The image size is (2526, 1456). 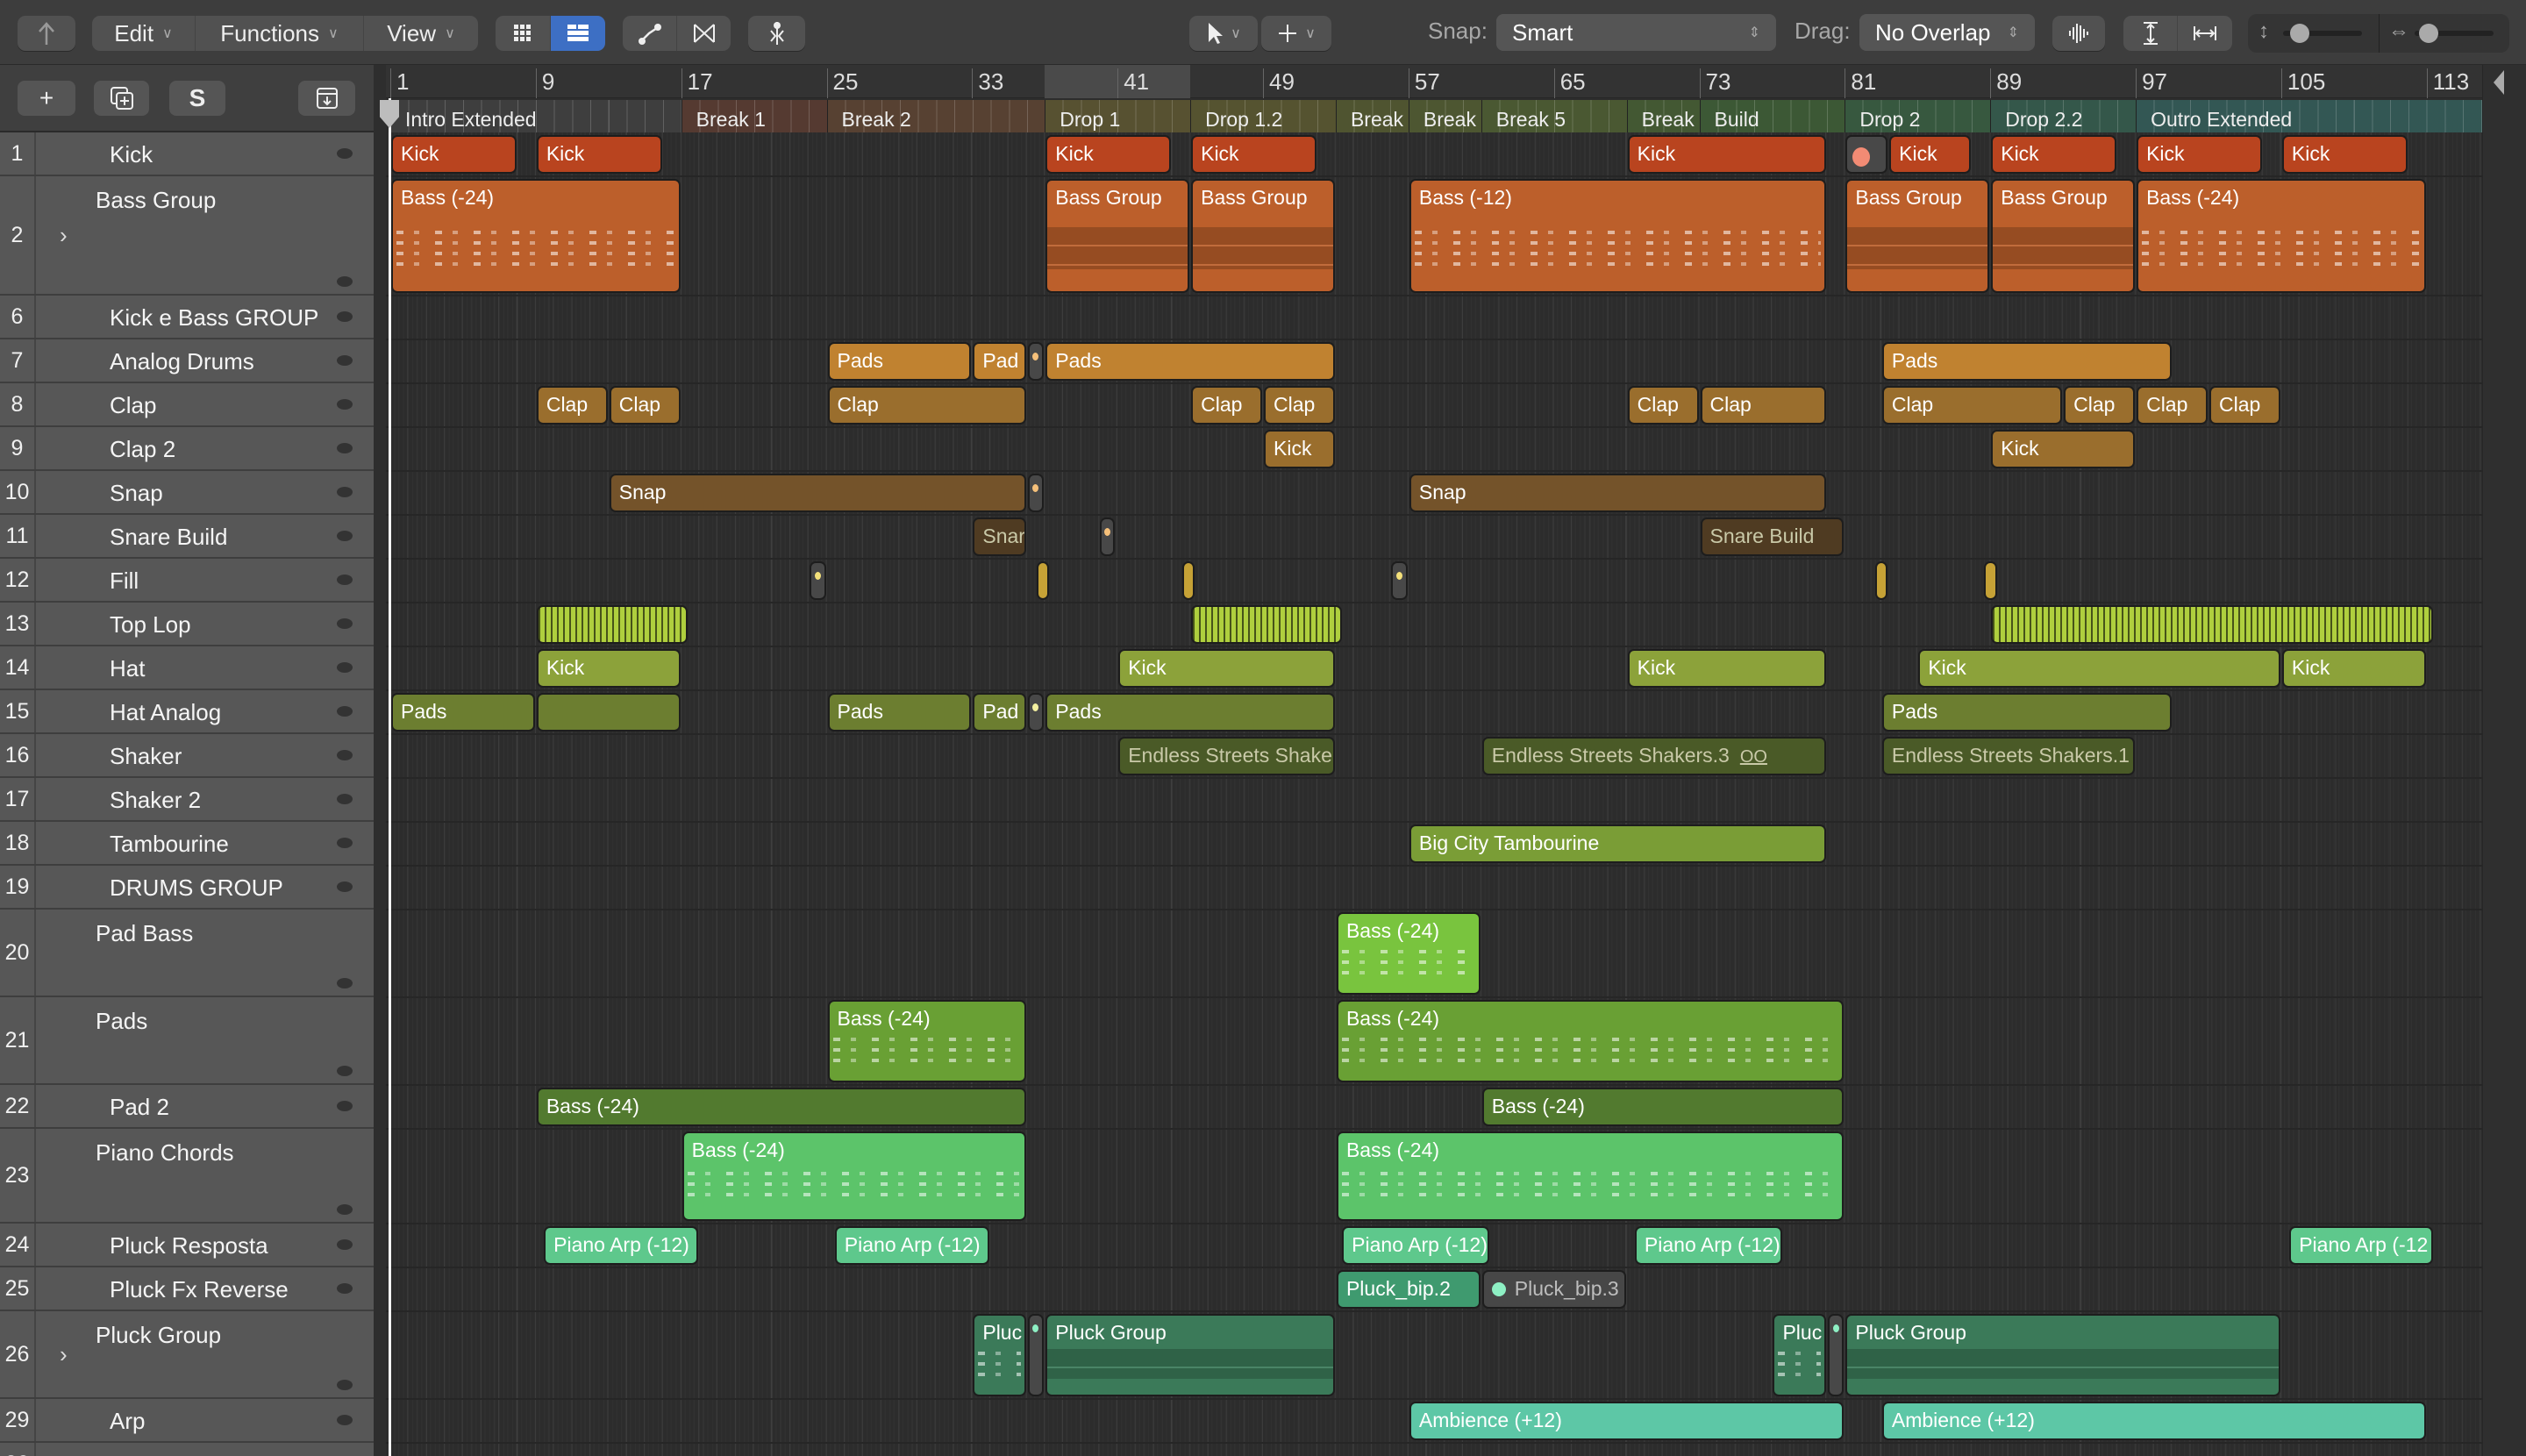 What do you see at coordinates (326, 98) in the screenshot?
I see `catch-track-button` at bounding box center [326, 98].